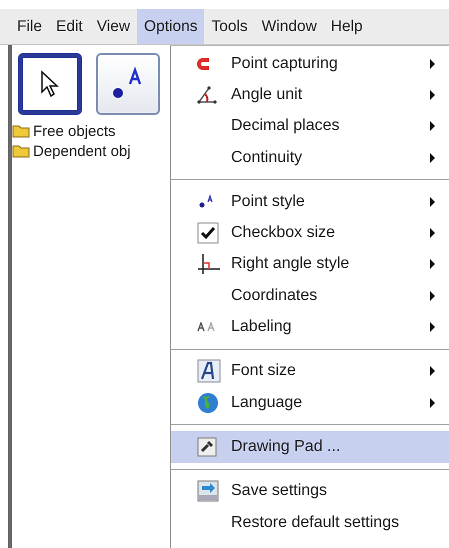  I want to click on menu-item: Restore default settings, so click(310, 522).